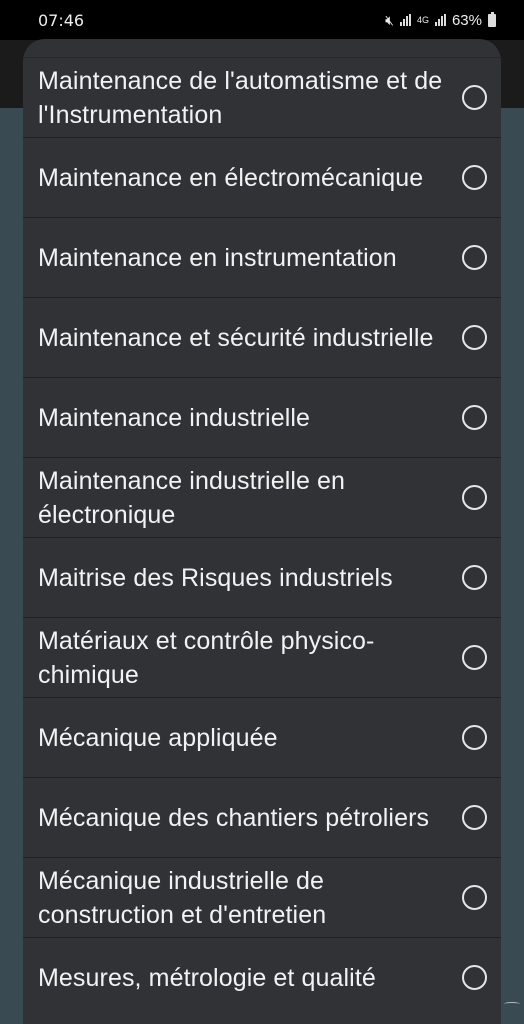 This screenshot has width=524, height=1024. I want to click on option-item: Maintenance en instrumentation, so click(262, 257).